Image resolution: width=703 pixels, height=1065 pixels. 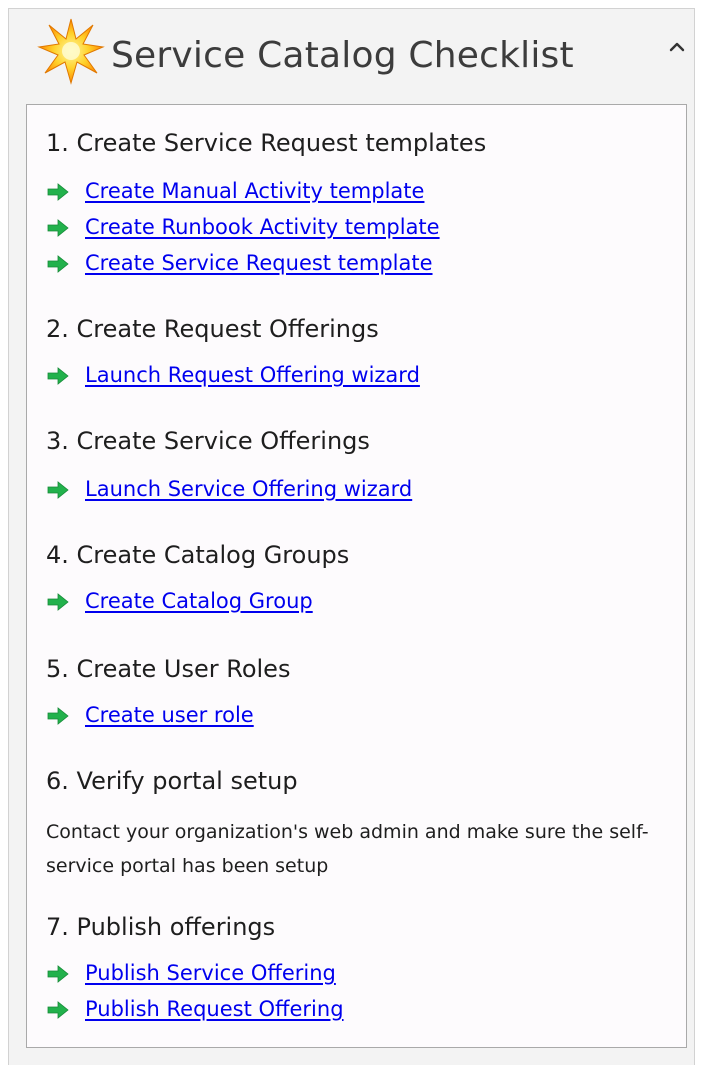 I want to click on pane-header: Service Catalog Checklist, so click(x=351, y=57).